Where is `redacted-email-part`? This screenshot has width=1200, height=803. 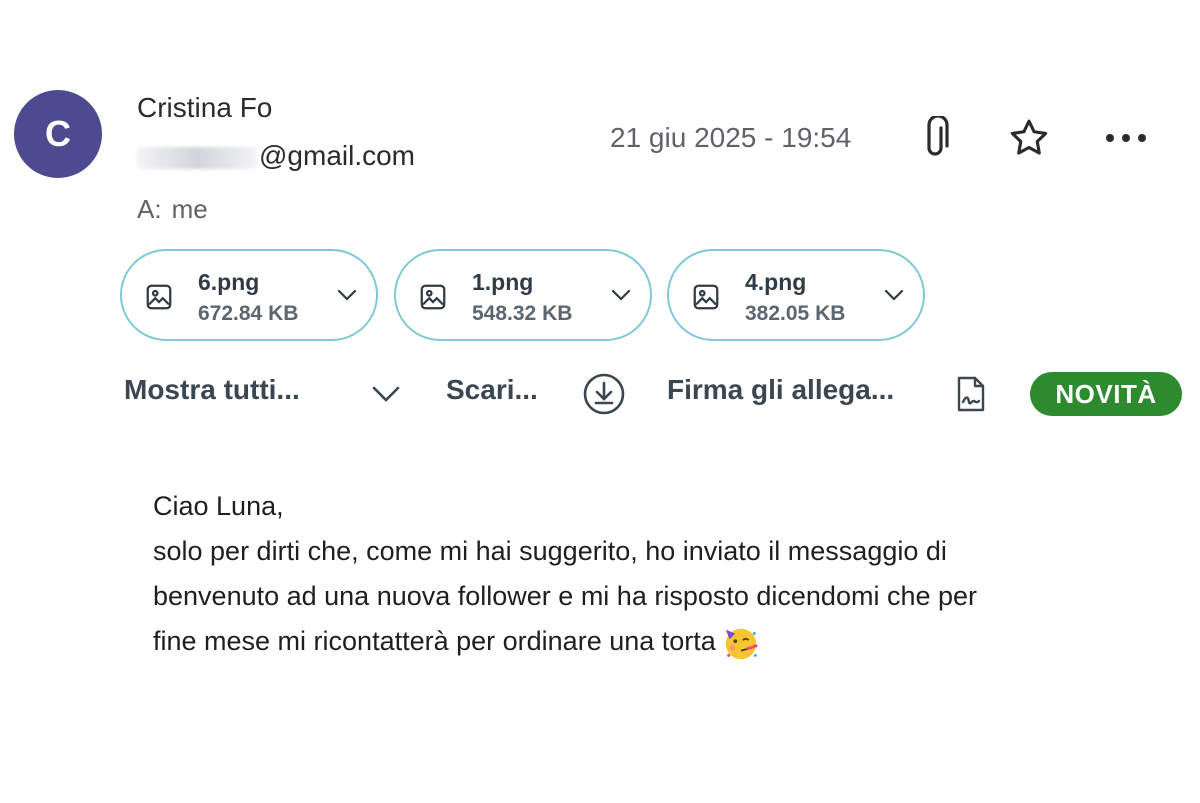 redacted-email-part is located at coordinates (197, 157).